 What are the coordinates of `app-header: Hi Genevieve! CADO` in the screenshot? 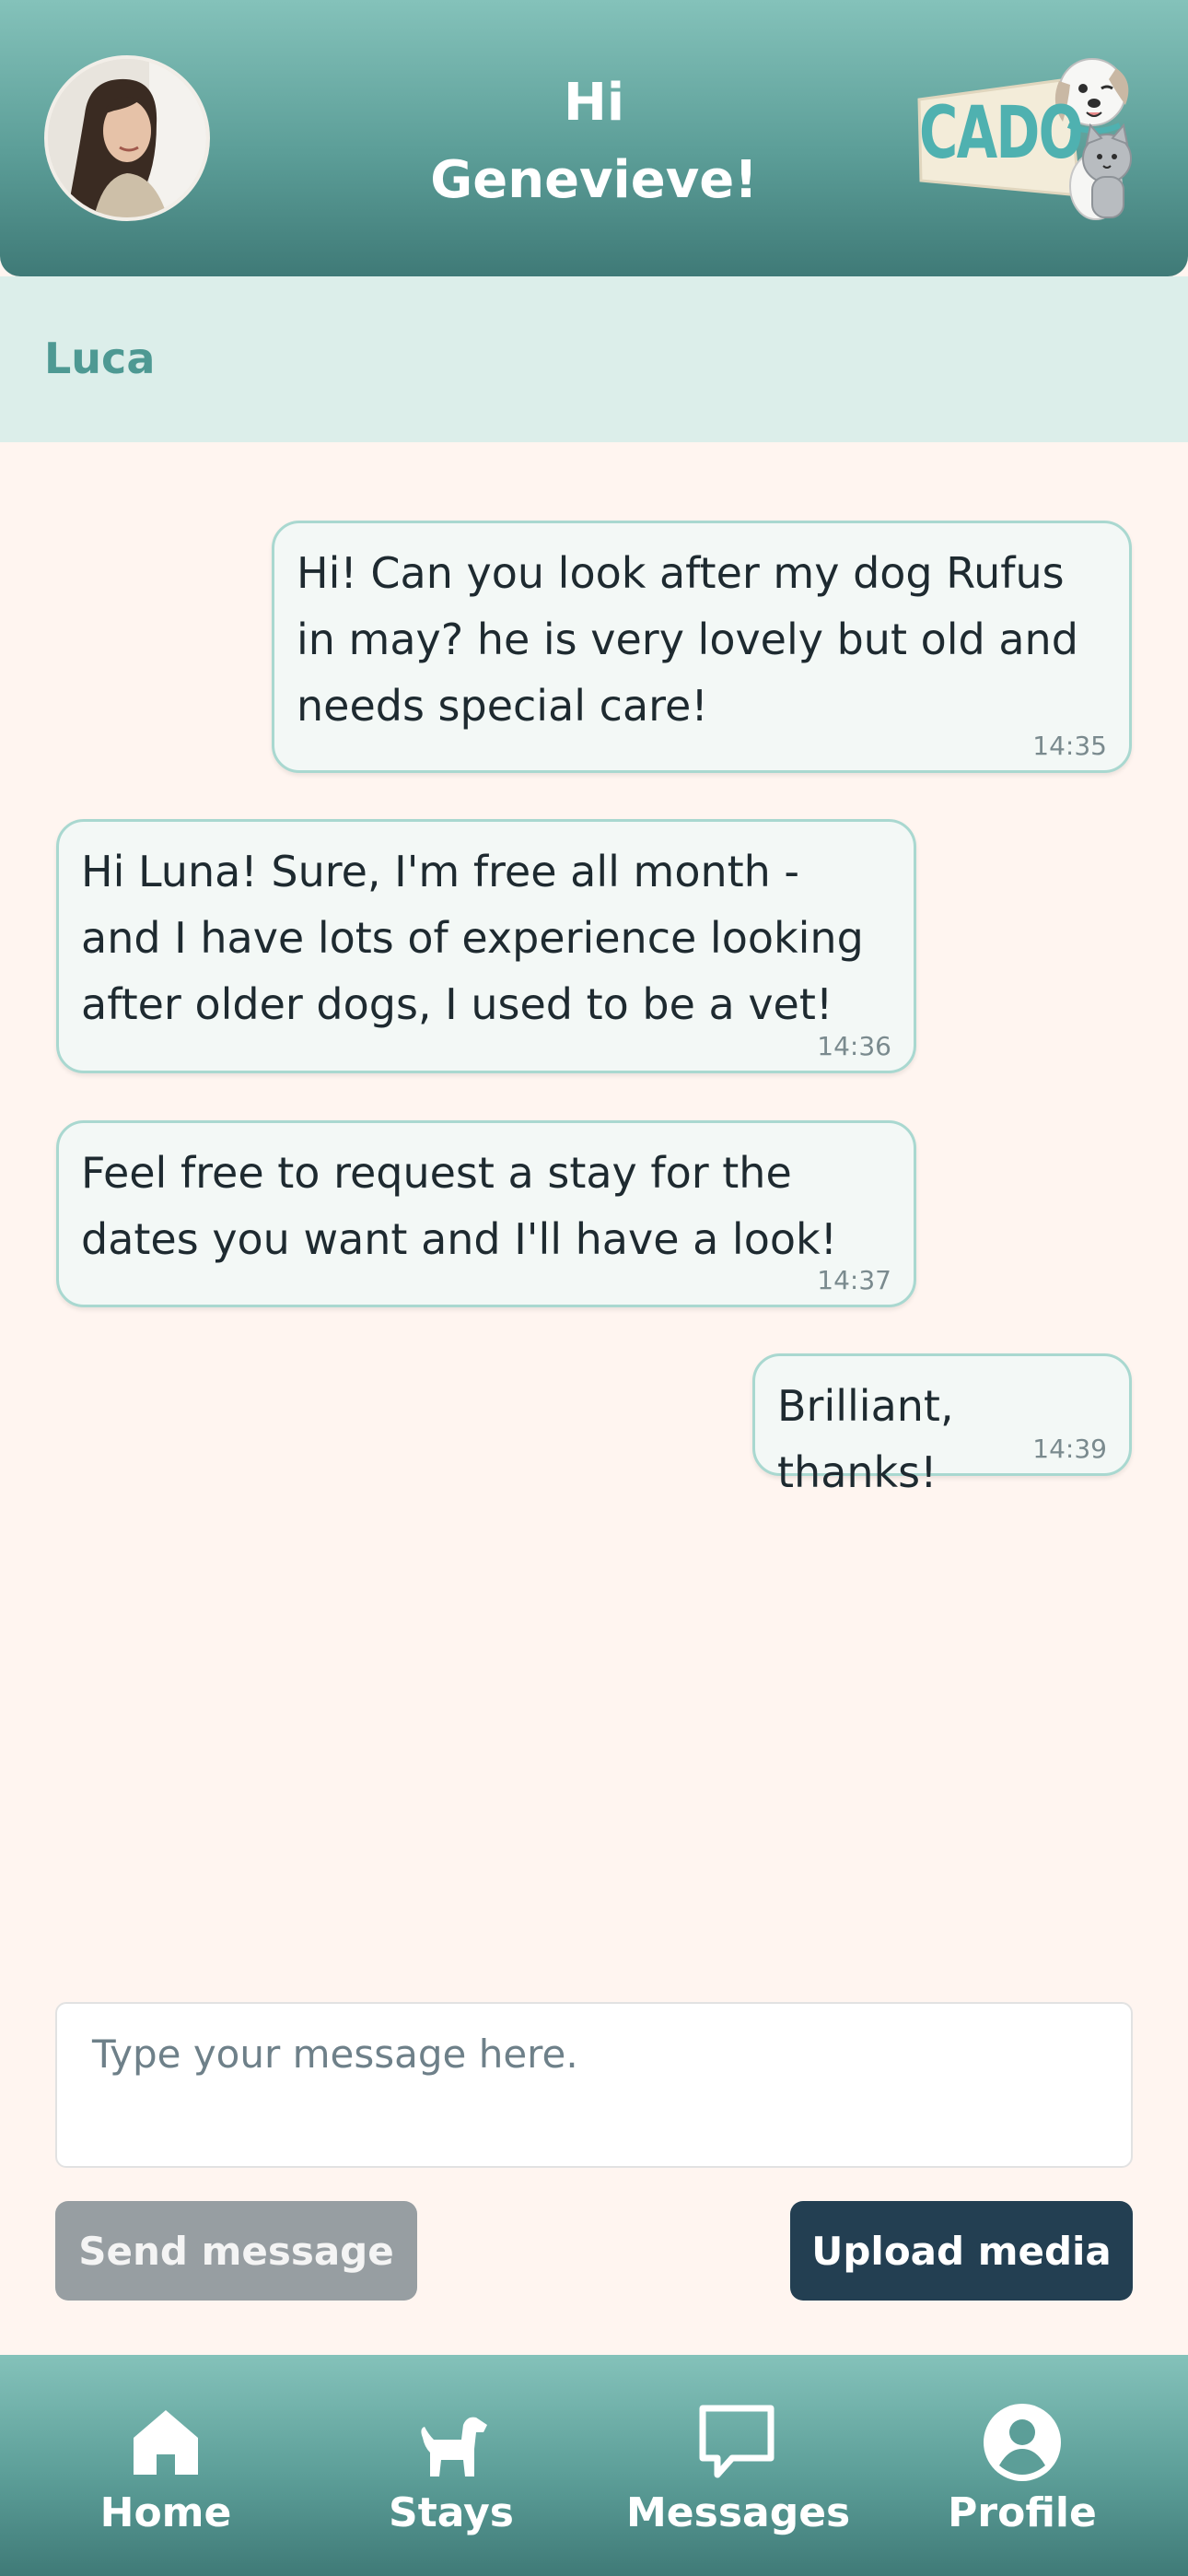 It's located at (594, 138).